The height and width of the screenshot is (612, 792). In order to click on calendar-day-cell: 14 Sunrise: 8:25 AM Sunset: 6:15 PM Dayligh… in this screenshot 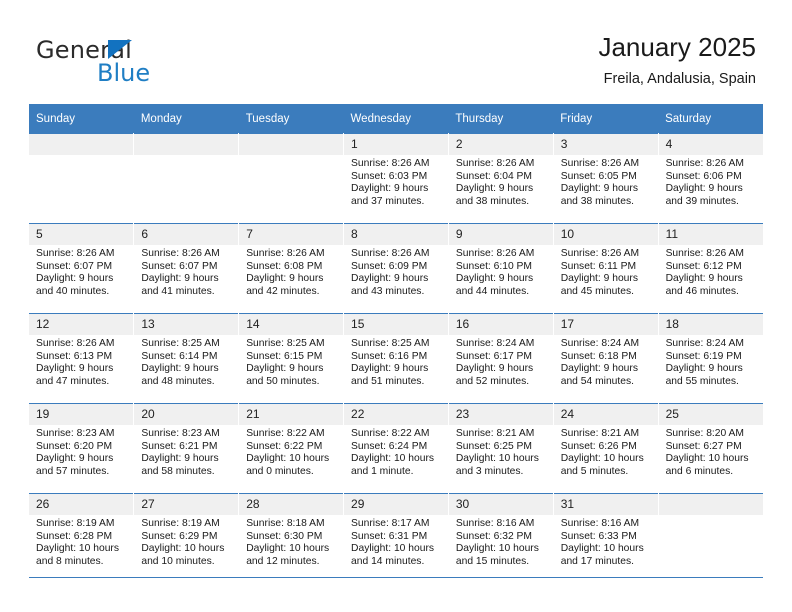, I will do `click(291, 358)`.